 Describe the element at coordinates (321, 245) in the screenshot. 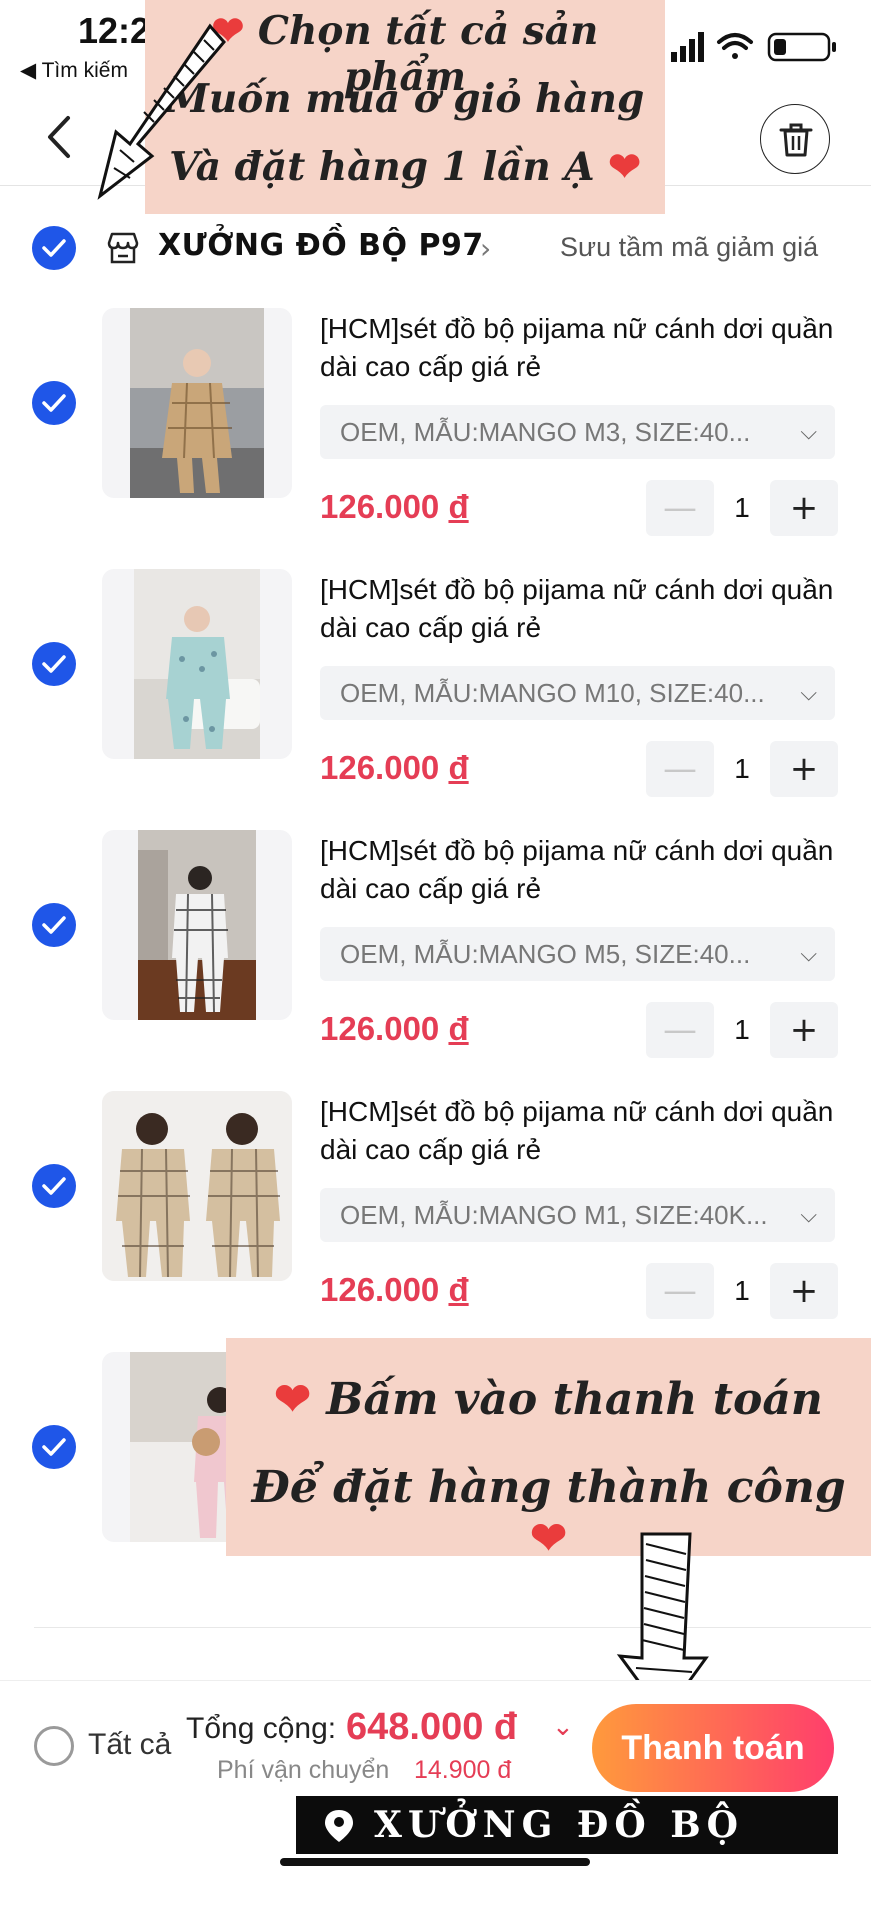

I see `shop-name: XƯỞNG ĐỒ BỘ P97` at that location.